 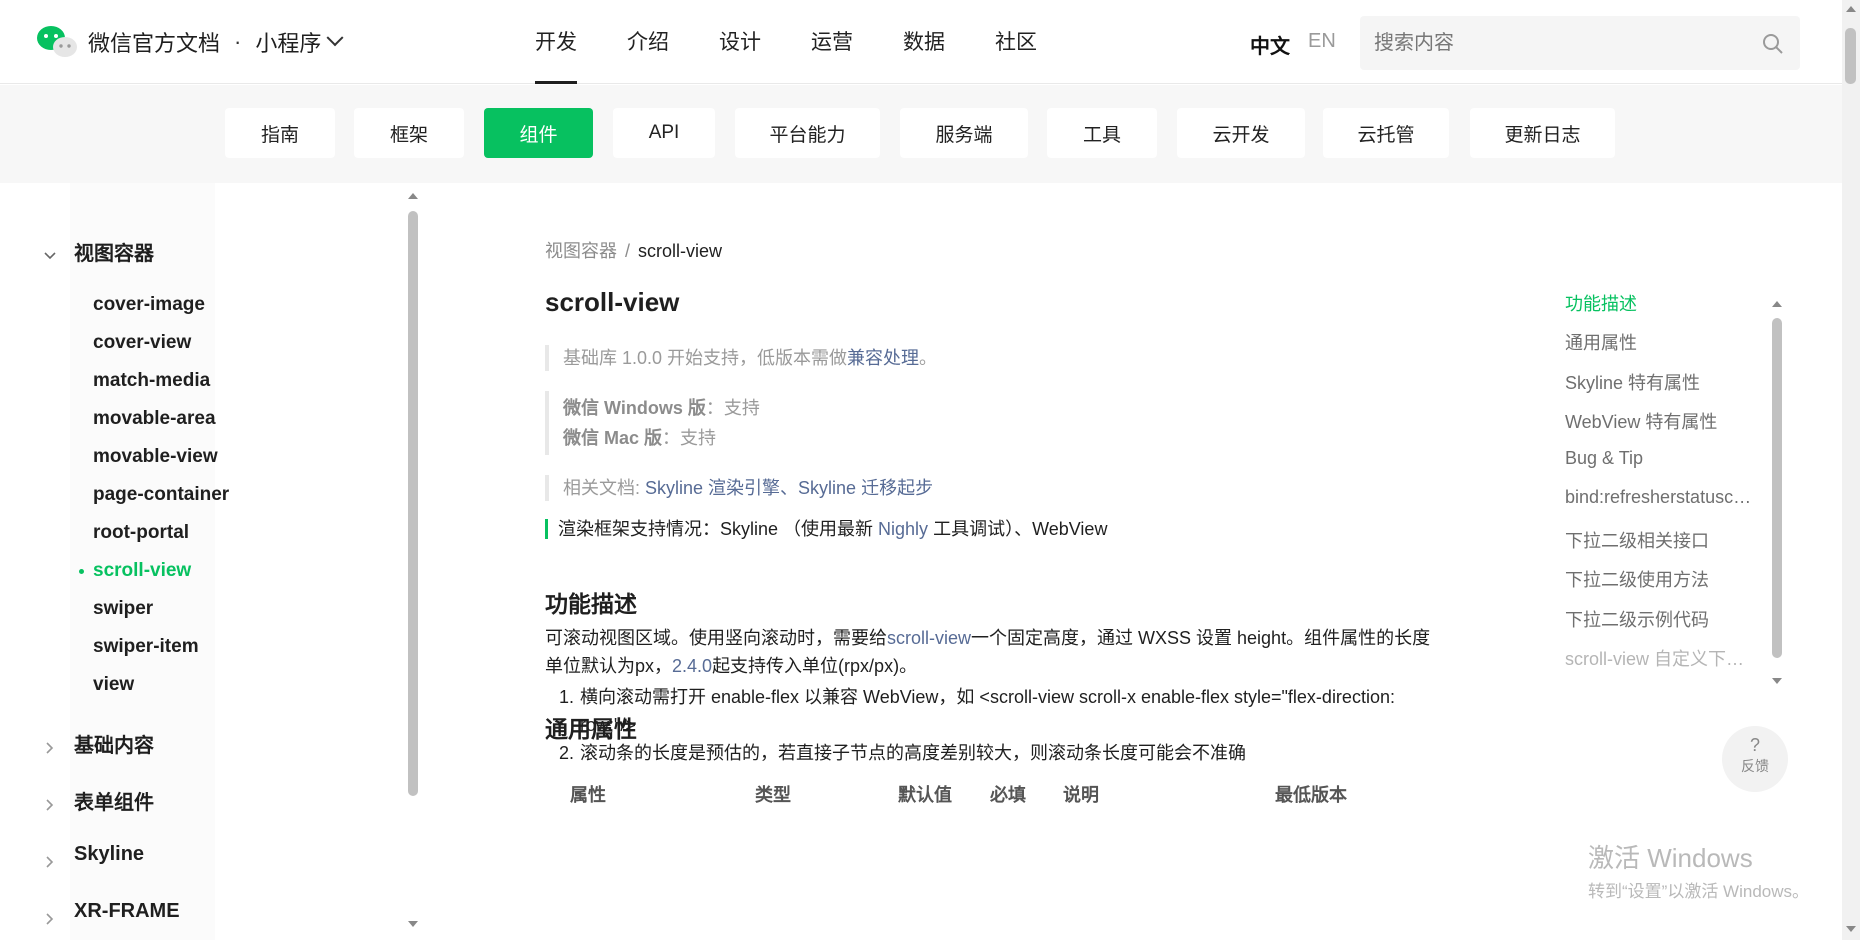 What do you see at coordinates (612, 302) in the screenshot?
I see `page-title: scroll-view` at bounding box center [612, 302].